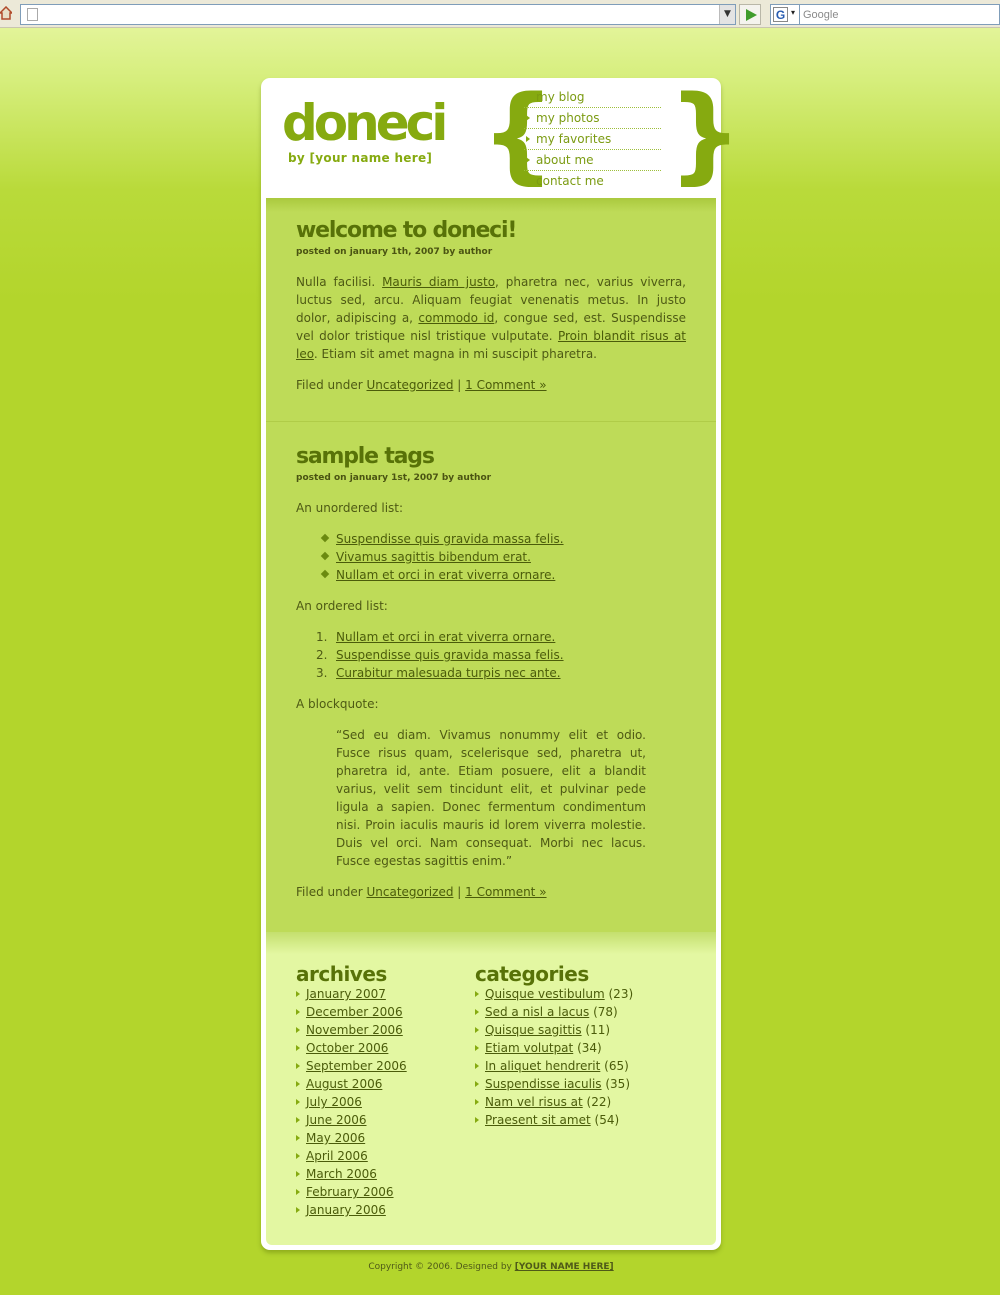  What do you see at coordinates (337, 1156) in the screenshot?
I see `archive-link: April 2006` at bounding box center [337, 1156].